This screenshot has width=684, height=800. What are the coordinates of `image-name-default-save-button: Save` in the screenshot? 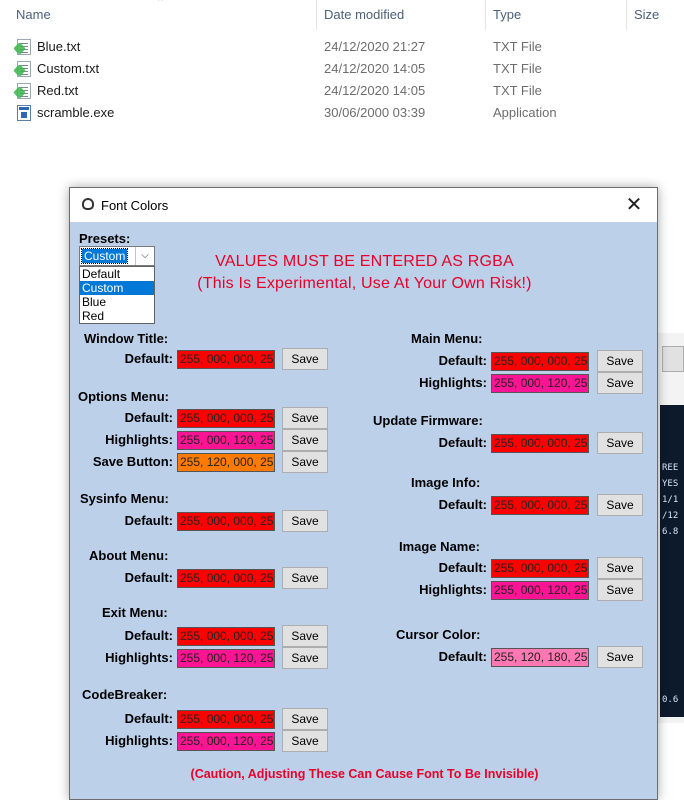 It's located at (620, 568).